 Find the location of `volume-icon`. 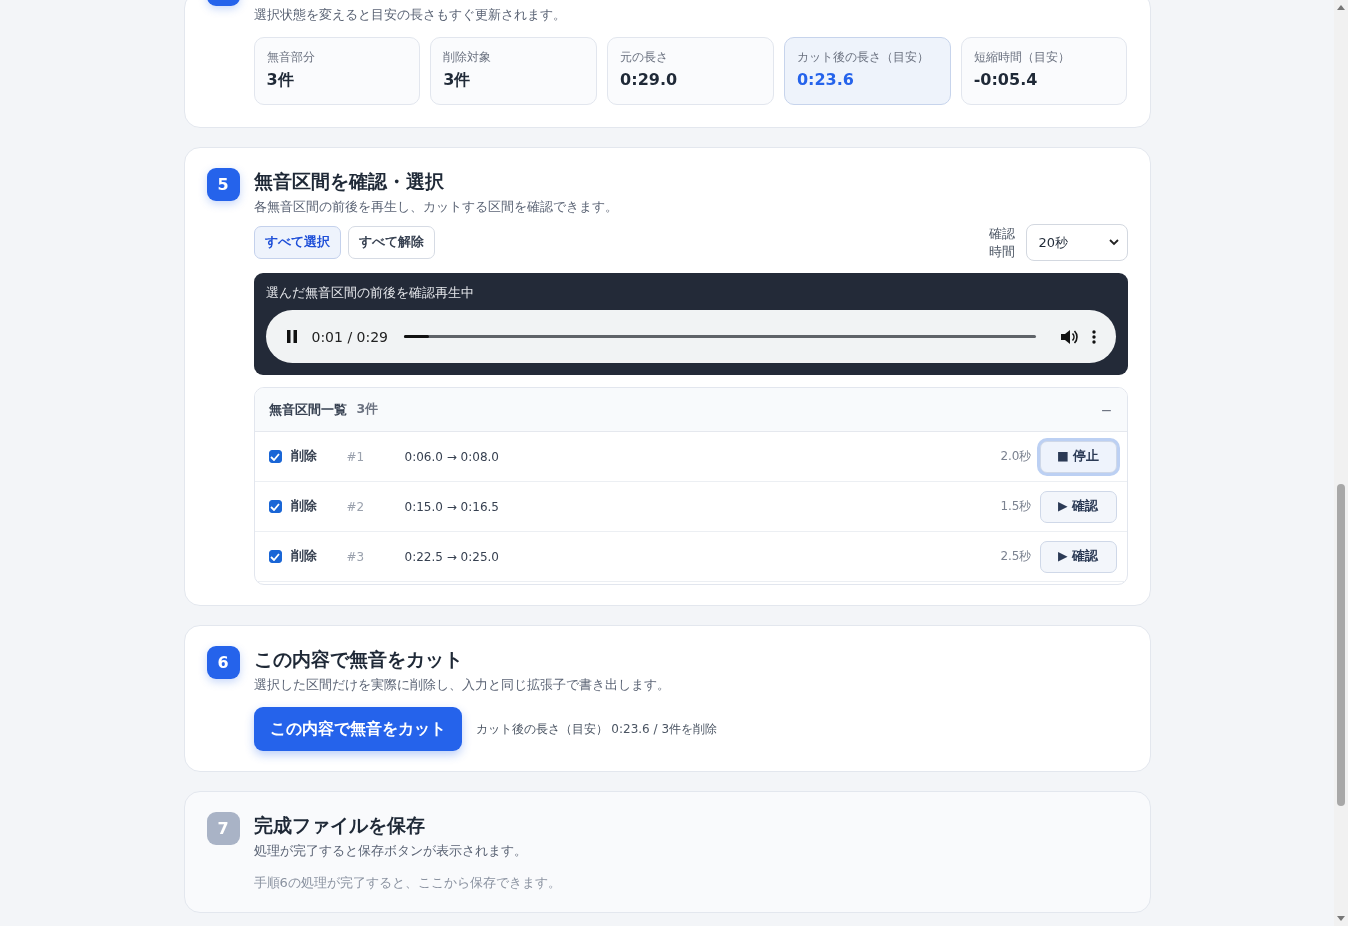

volume-icon is located at coordinates (1068, 336).